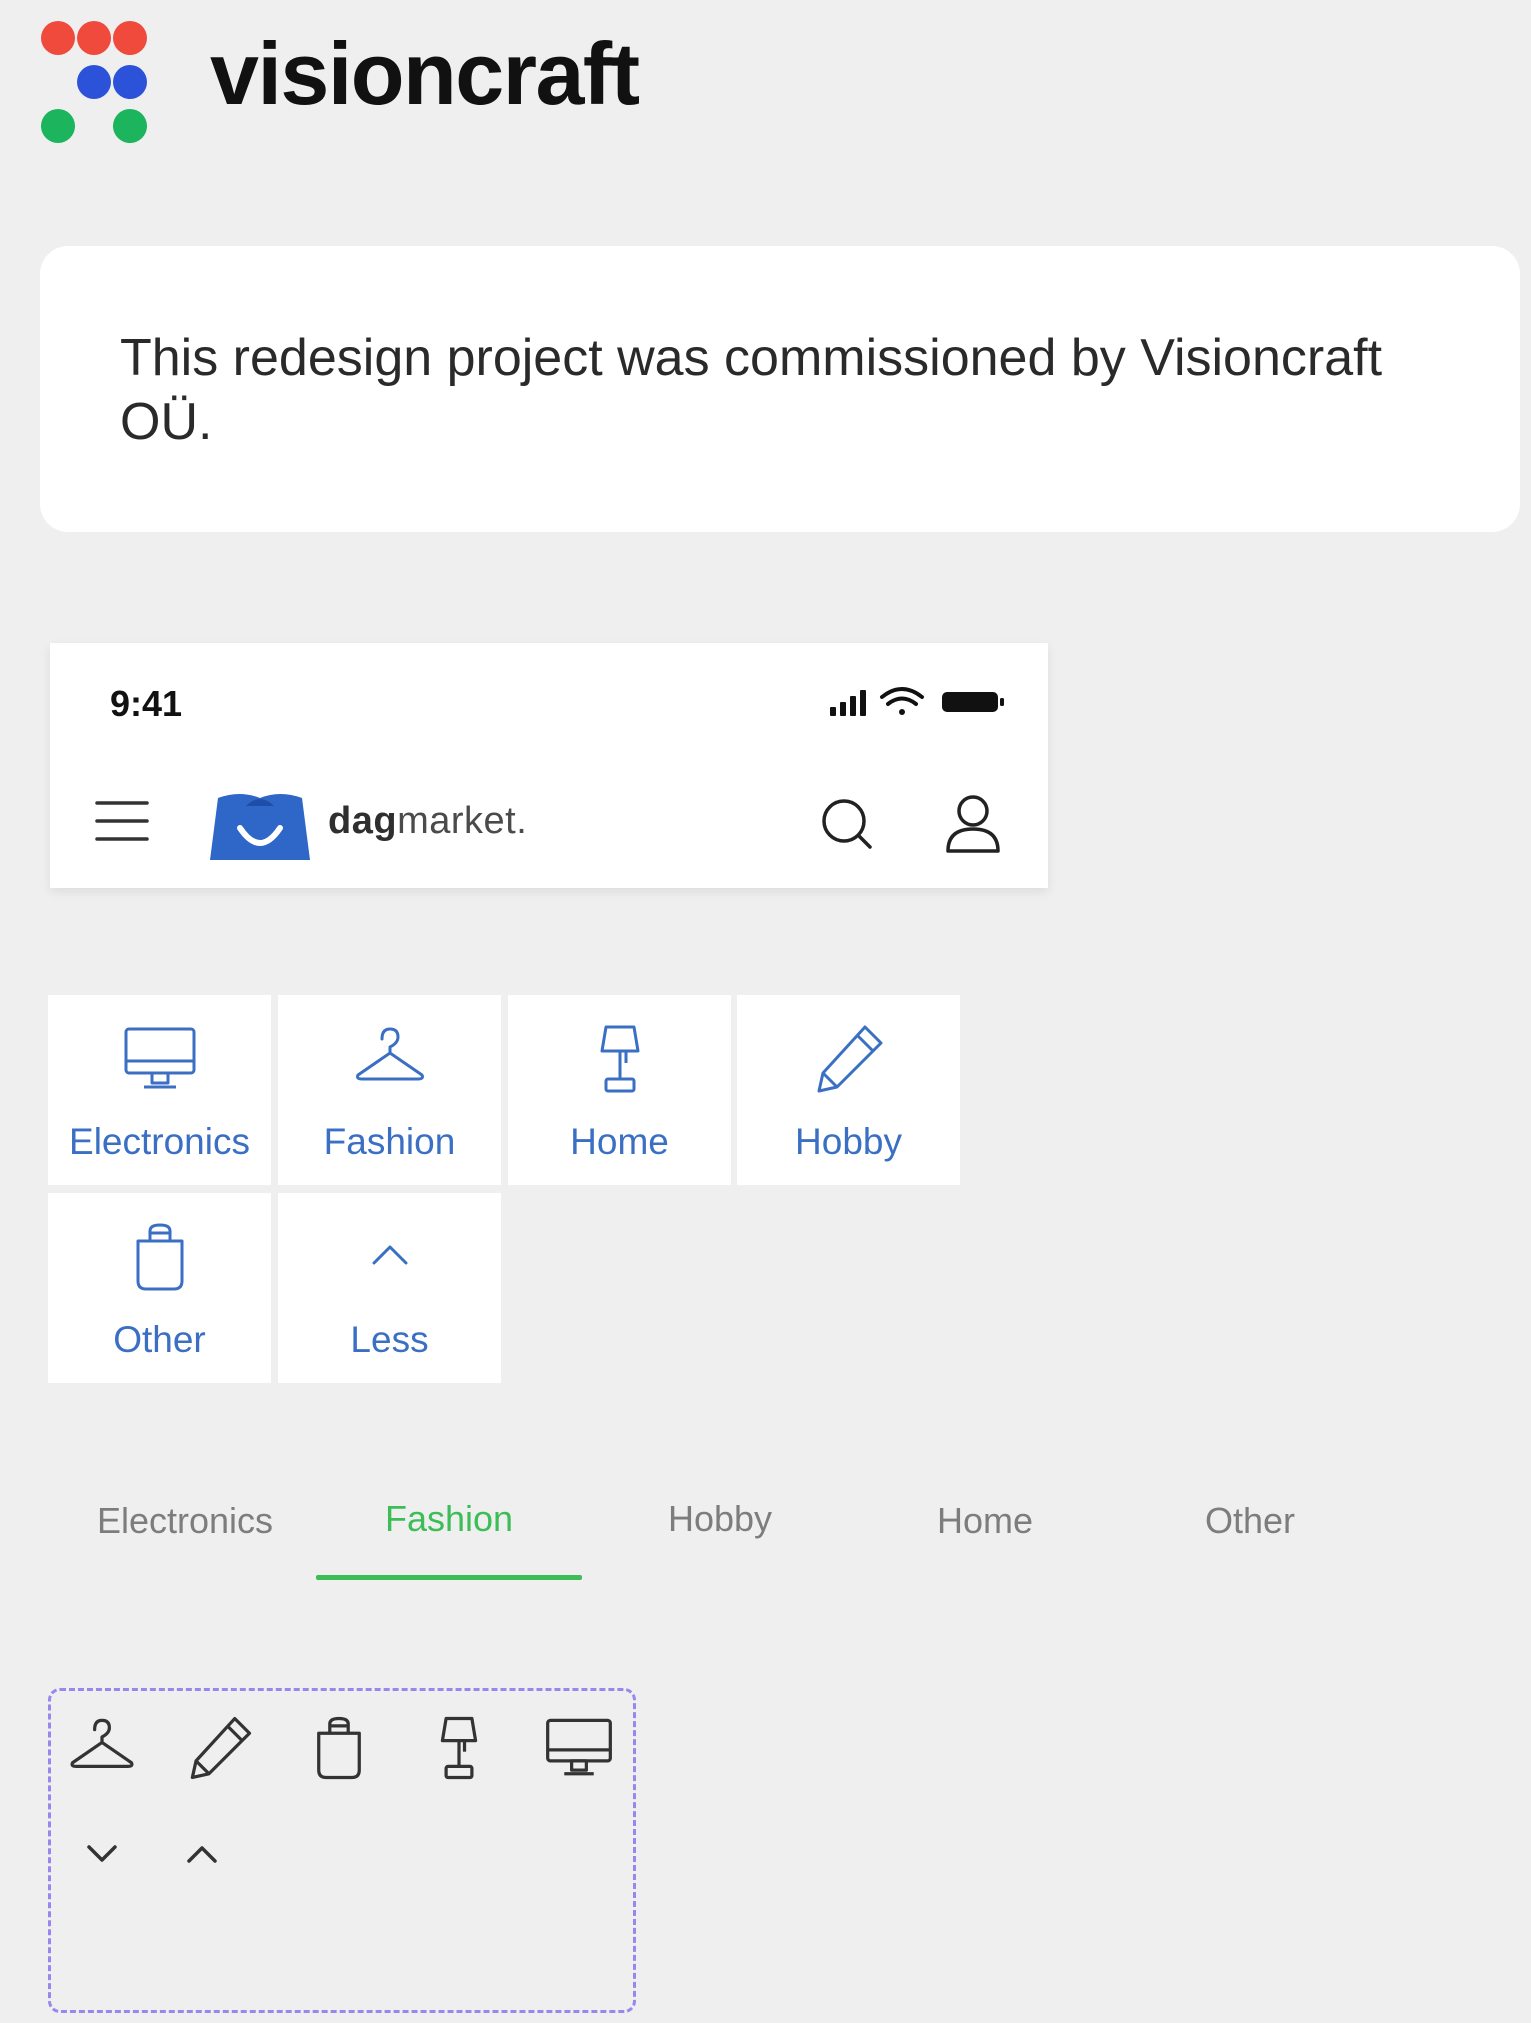  Describe the element at coordinates (902, 701) in the screenshot. I see `wifi-icon` at that location.